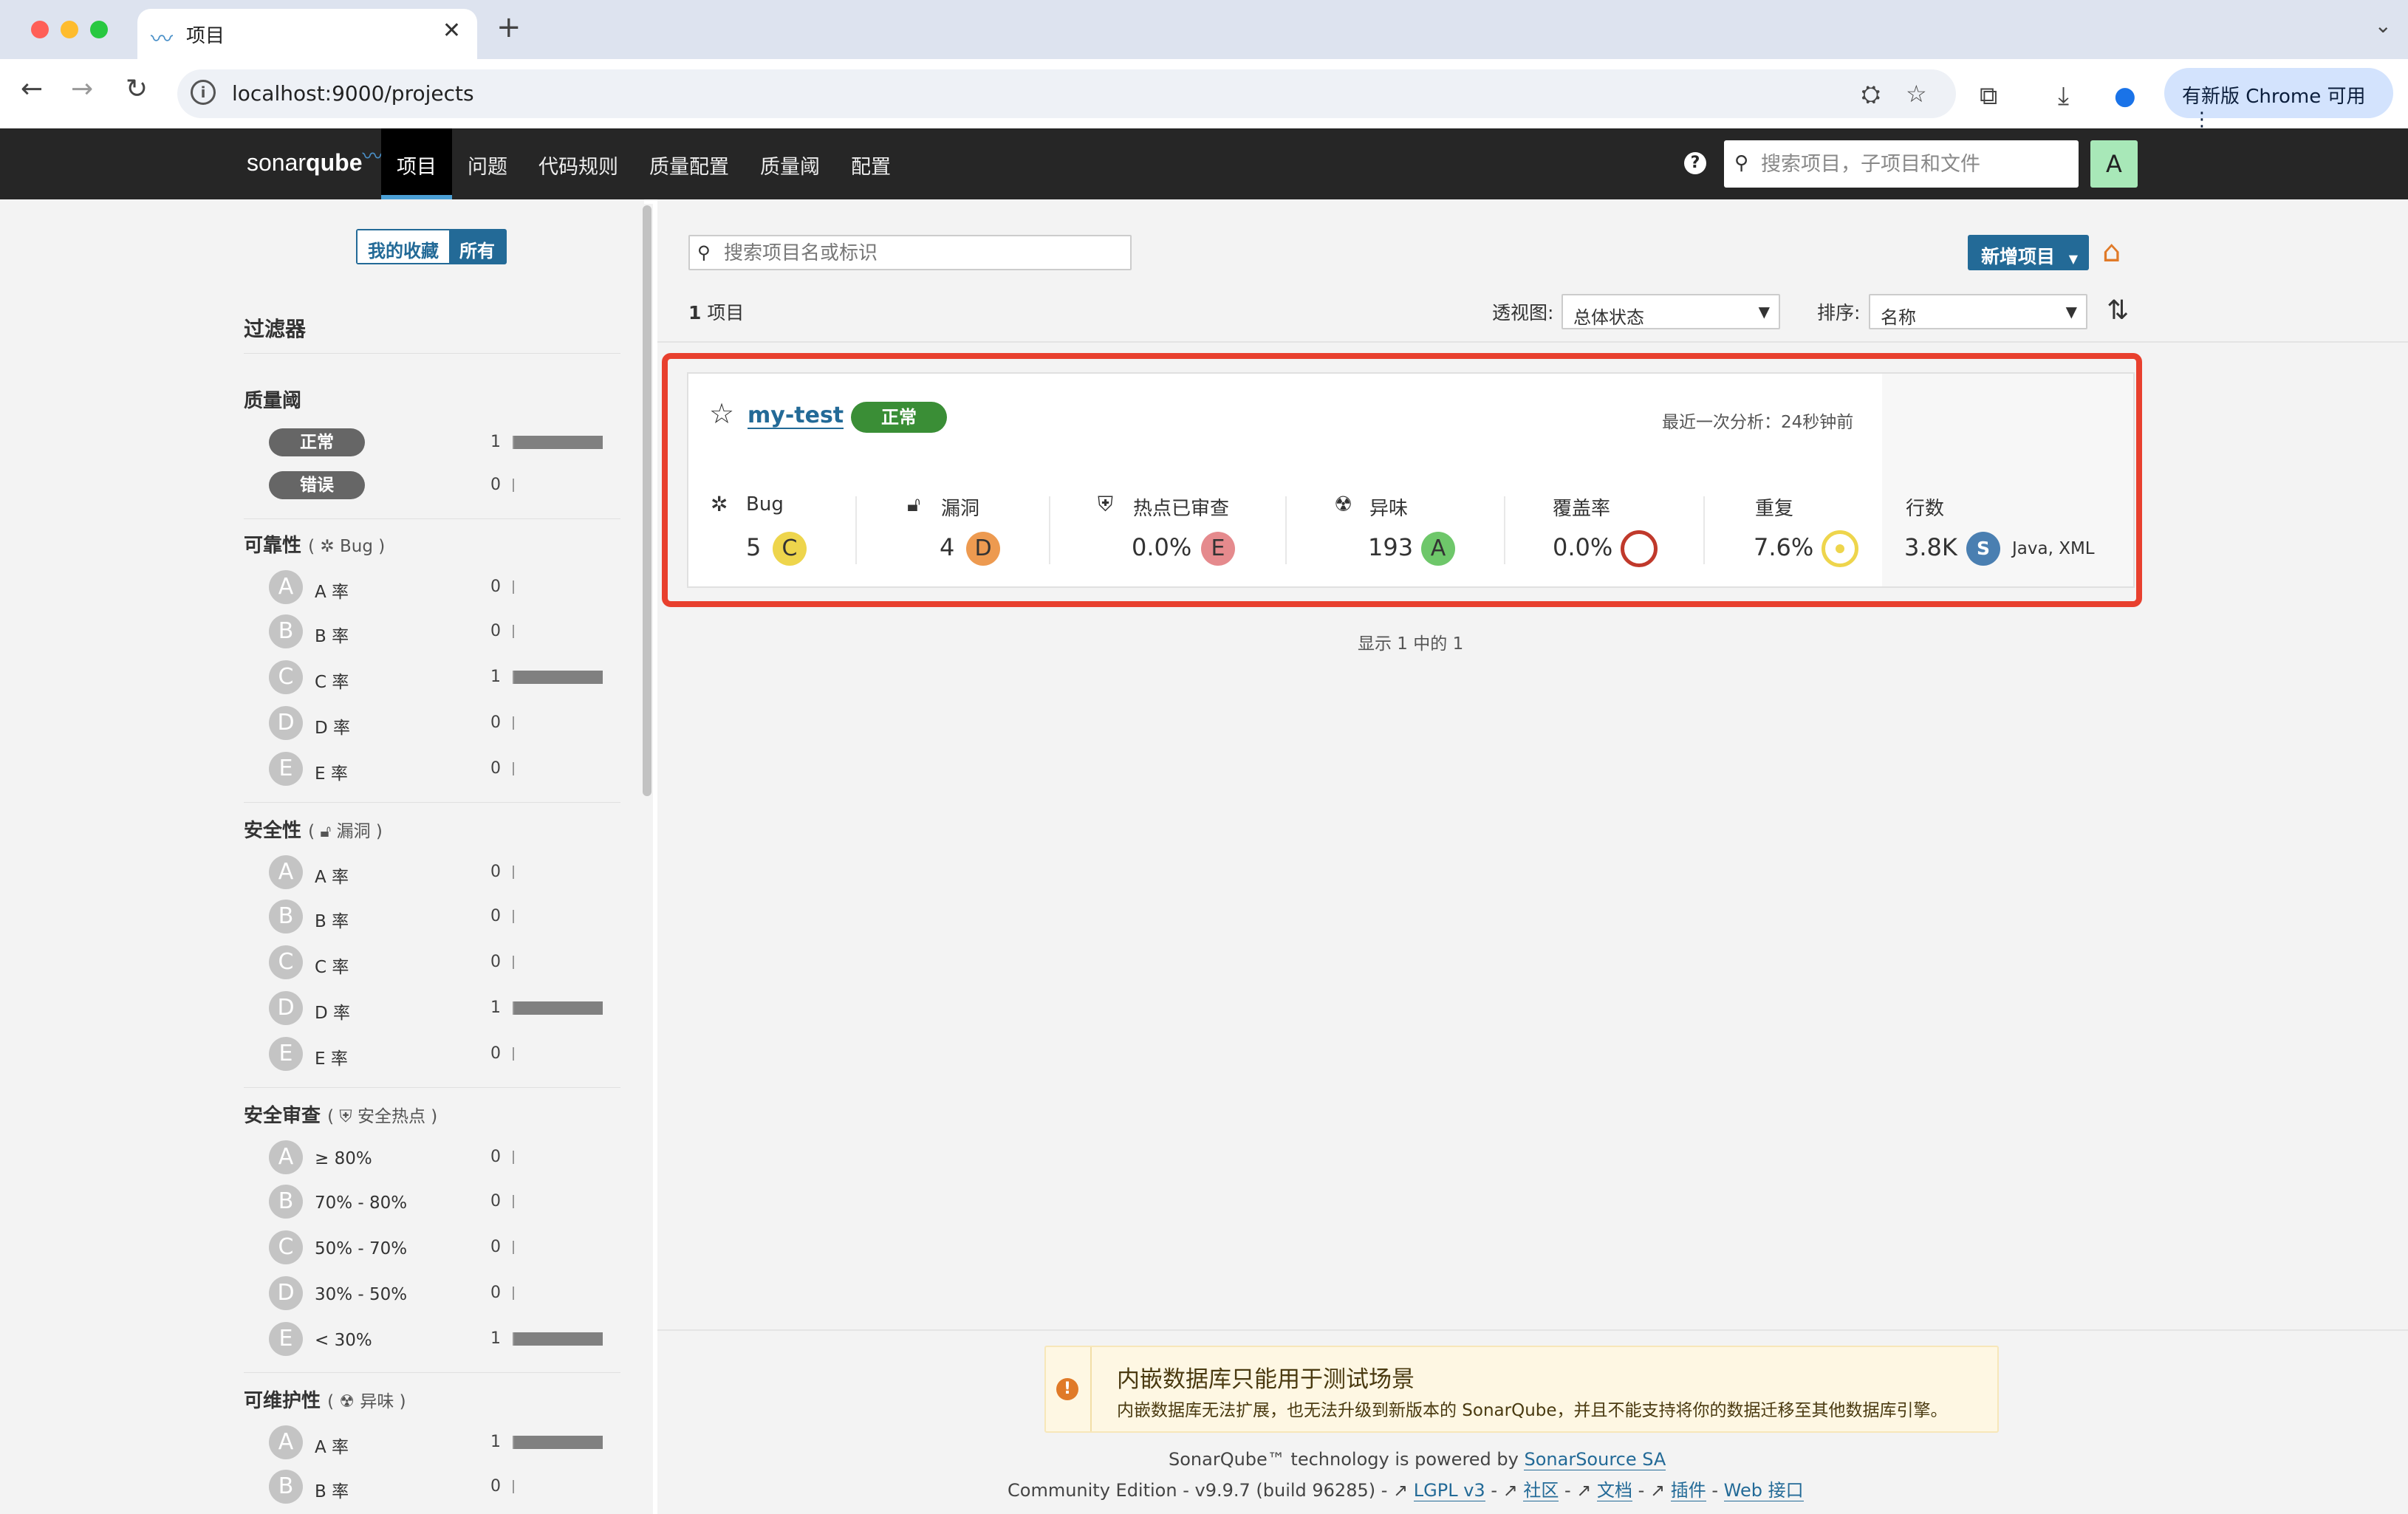 Image resolution: width=2408 pixels, height=1514 pixels. What do you see at coordinates (2125, 96) in the screenshot?
I see `profile-icon: ●` at bounding box center [2125, 96].